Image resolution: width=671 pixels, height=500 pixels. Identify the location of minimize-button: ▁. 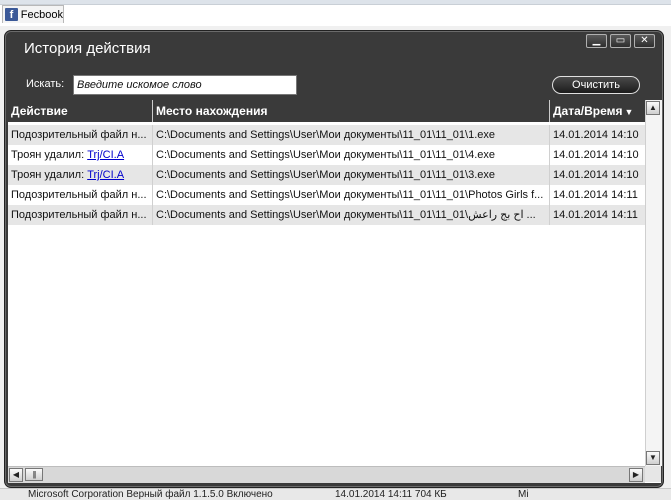
(596, 41).